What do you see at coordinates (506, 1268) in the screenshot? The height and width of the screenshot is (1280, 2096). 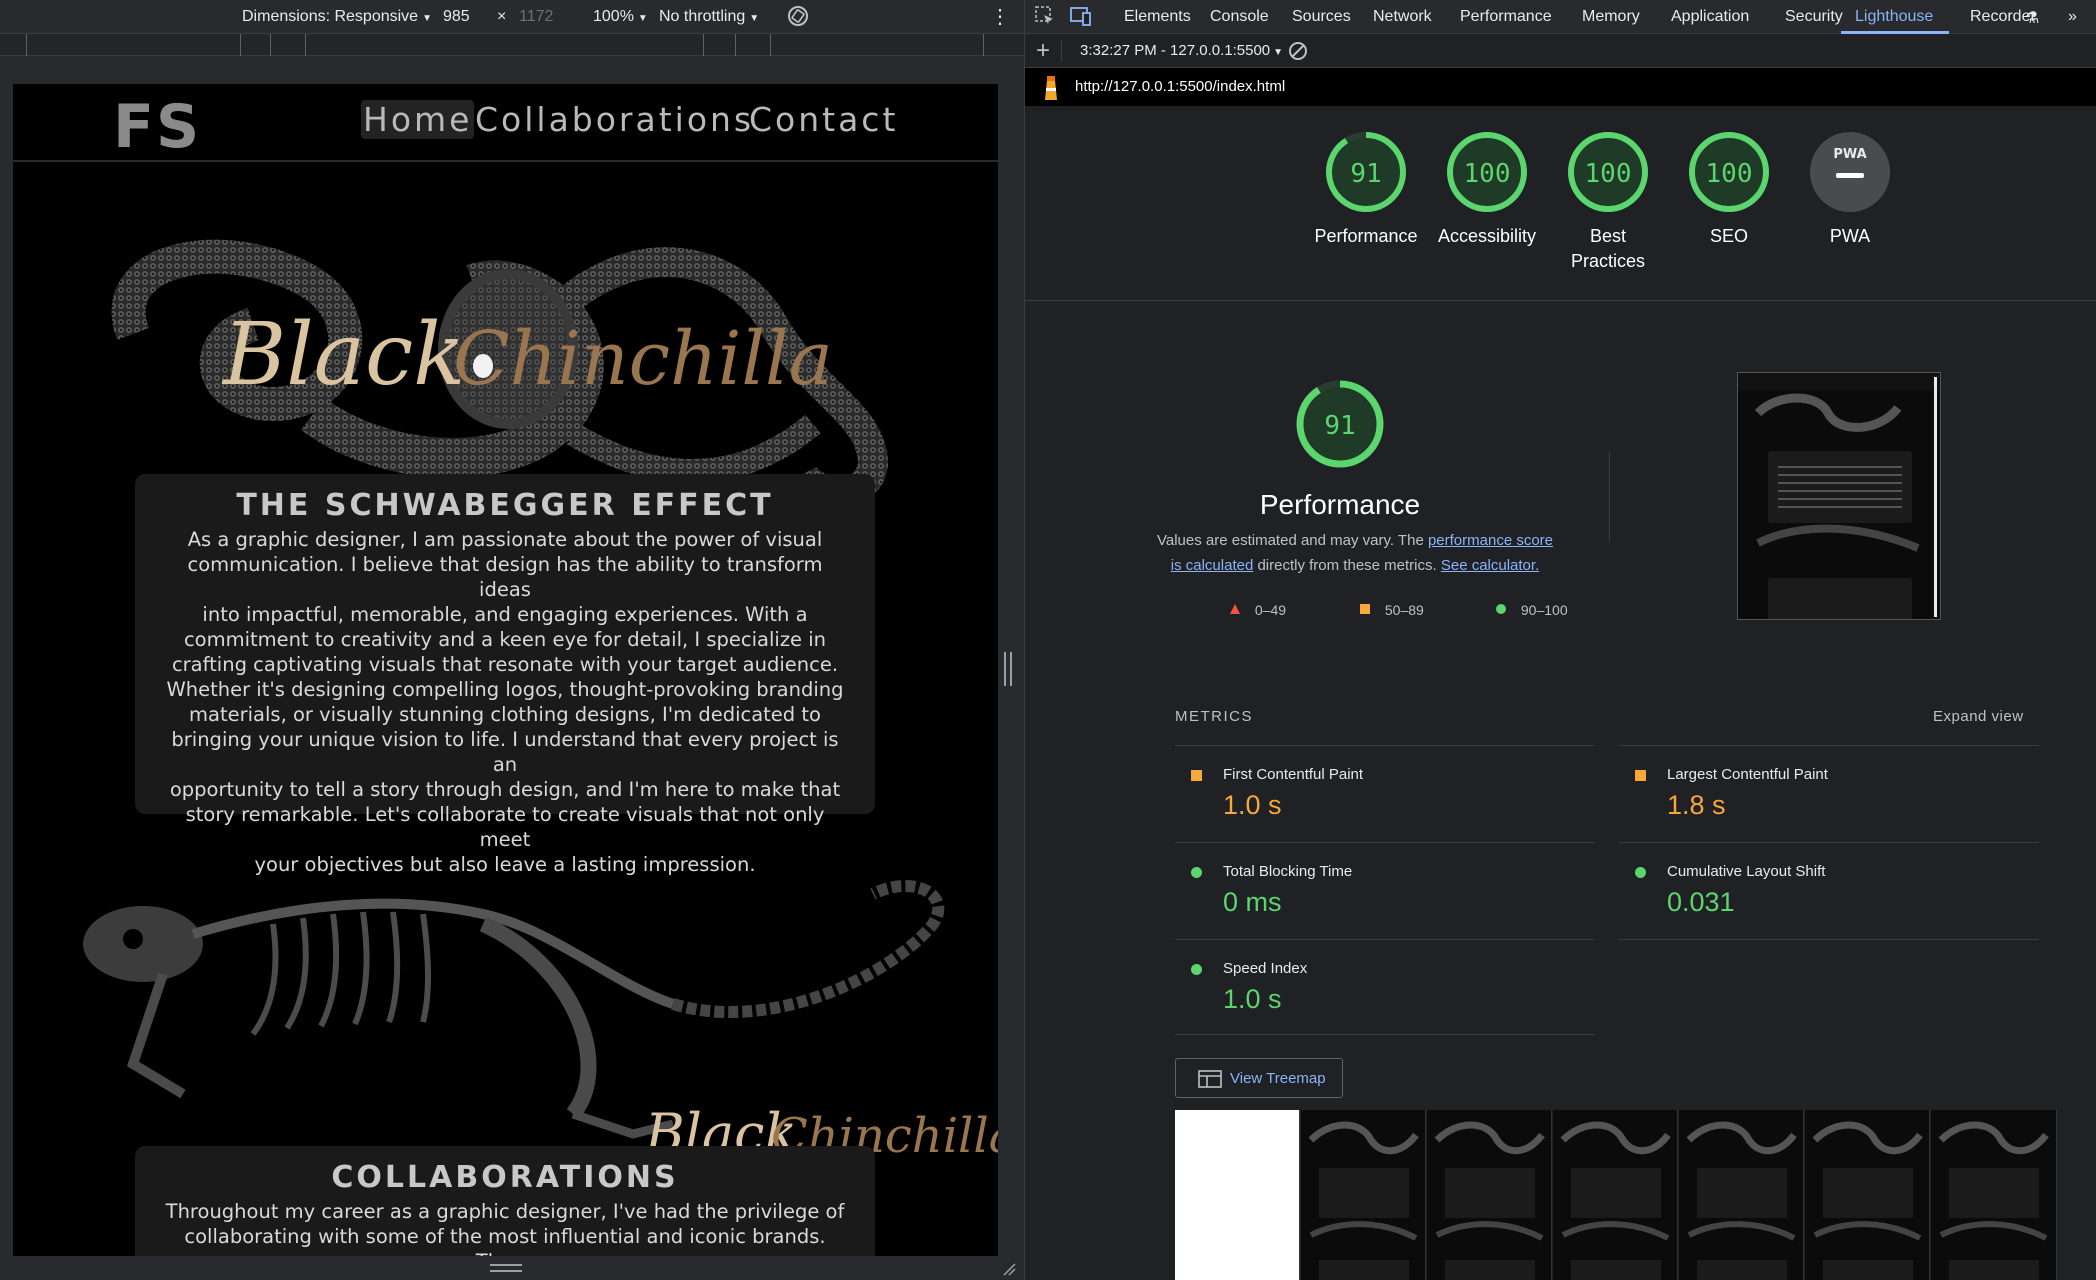 I see `viewport-height-resize-handle` at bounding box center [506, 1268].